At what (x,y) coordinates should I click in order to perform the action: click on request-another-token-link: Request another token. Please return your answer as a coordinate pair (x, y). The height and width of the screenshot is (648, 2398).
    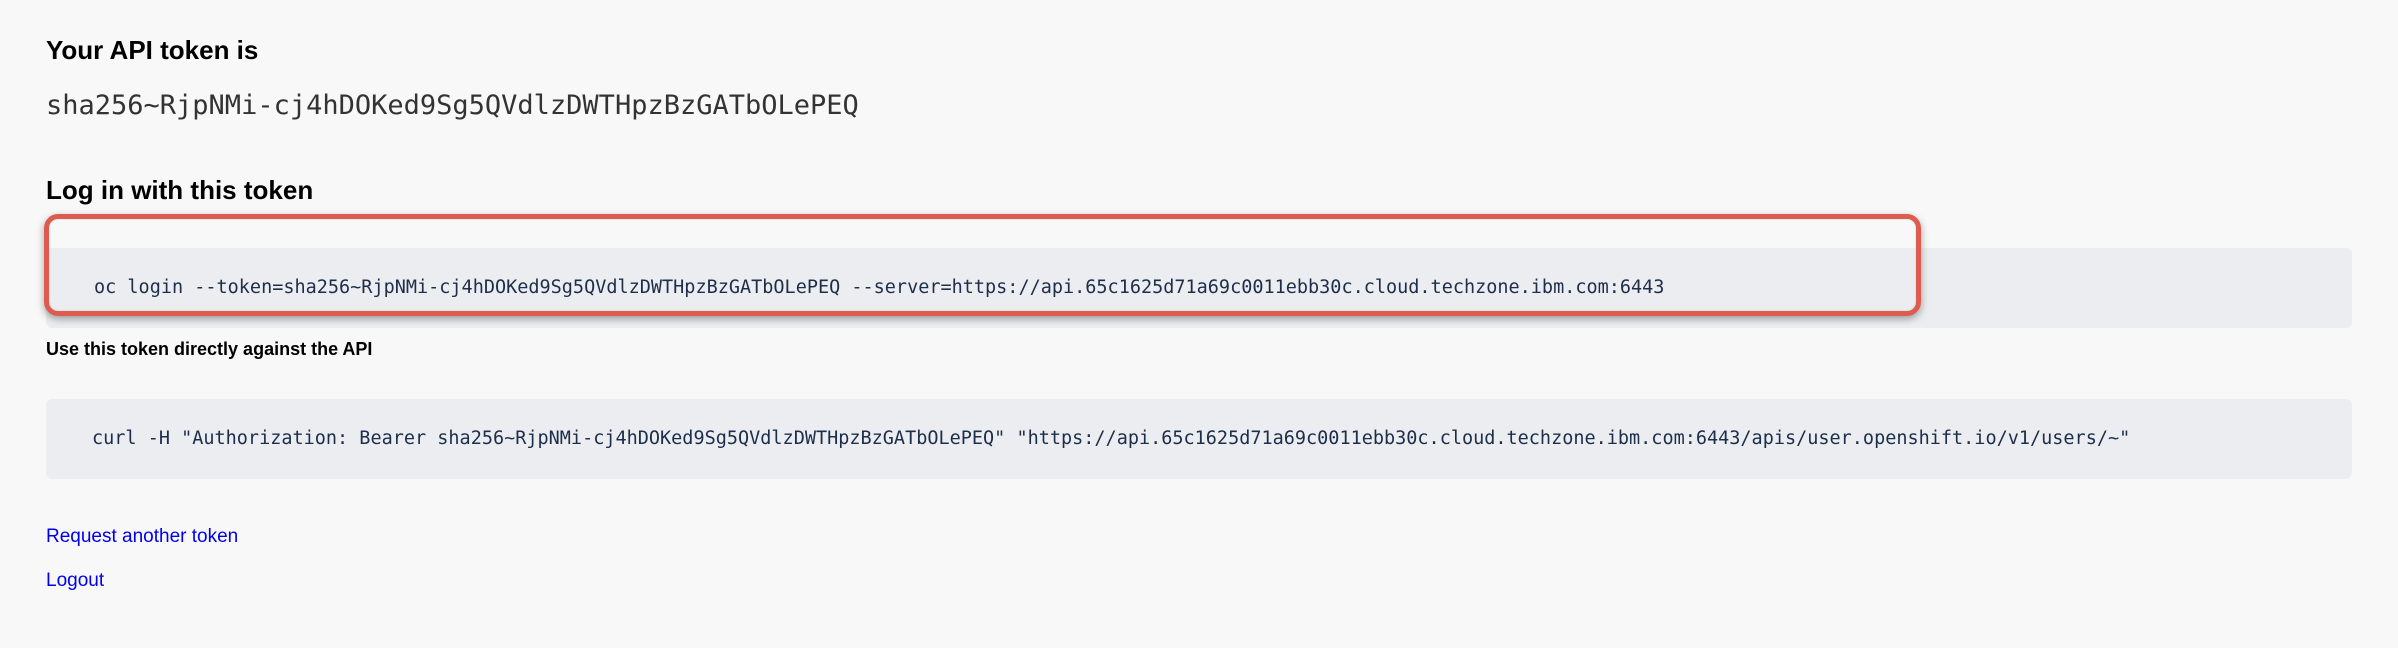
    Looking at the image, I should click on (142, 537).